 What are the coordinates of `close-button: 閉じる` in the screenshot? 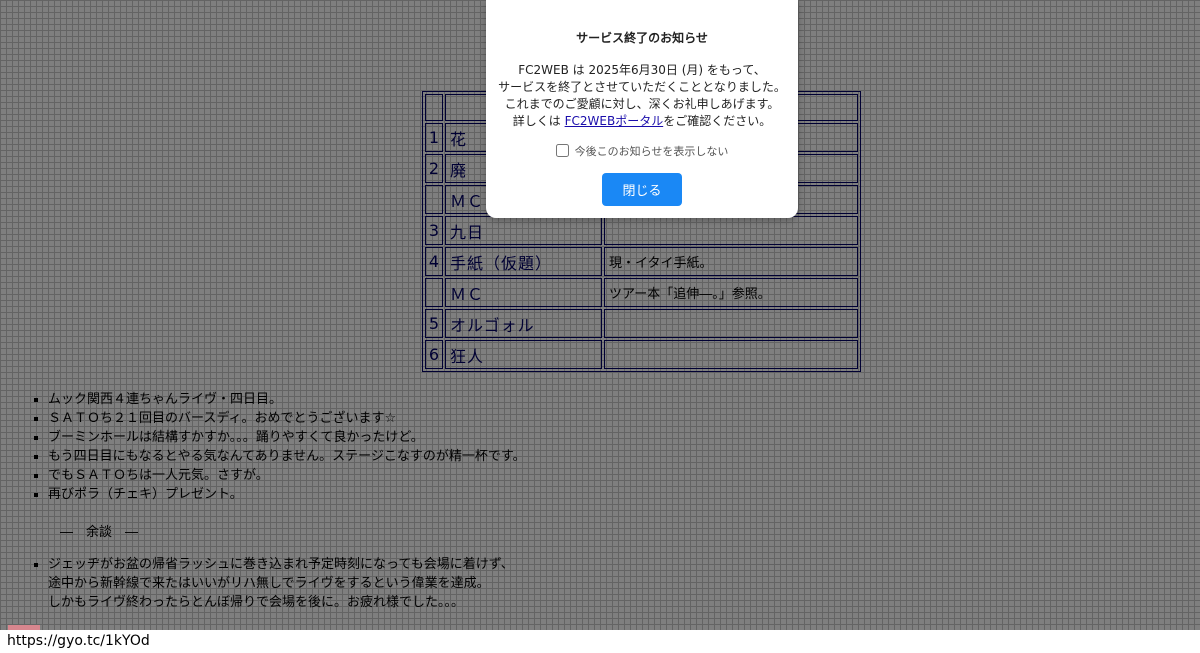 It's located at (642, 189).